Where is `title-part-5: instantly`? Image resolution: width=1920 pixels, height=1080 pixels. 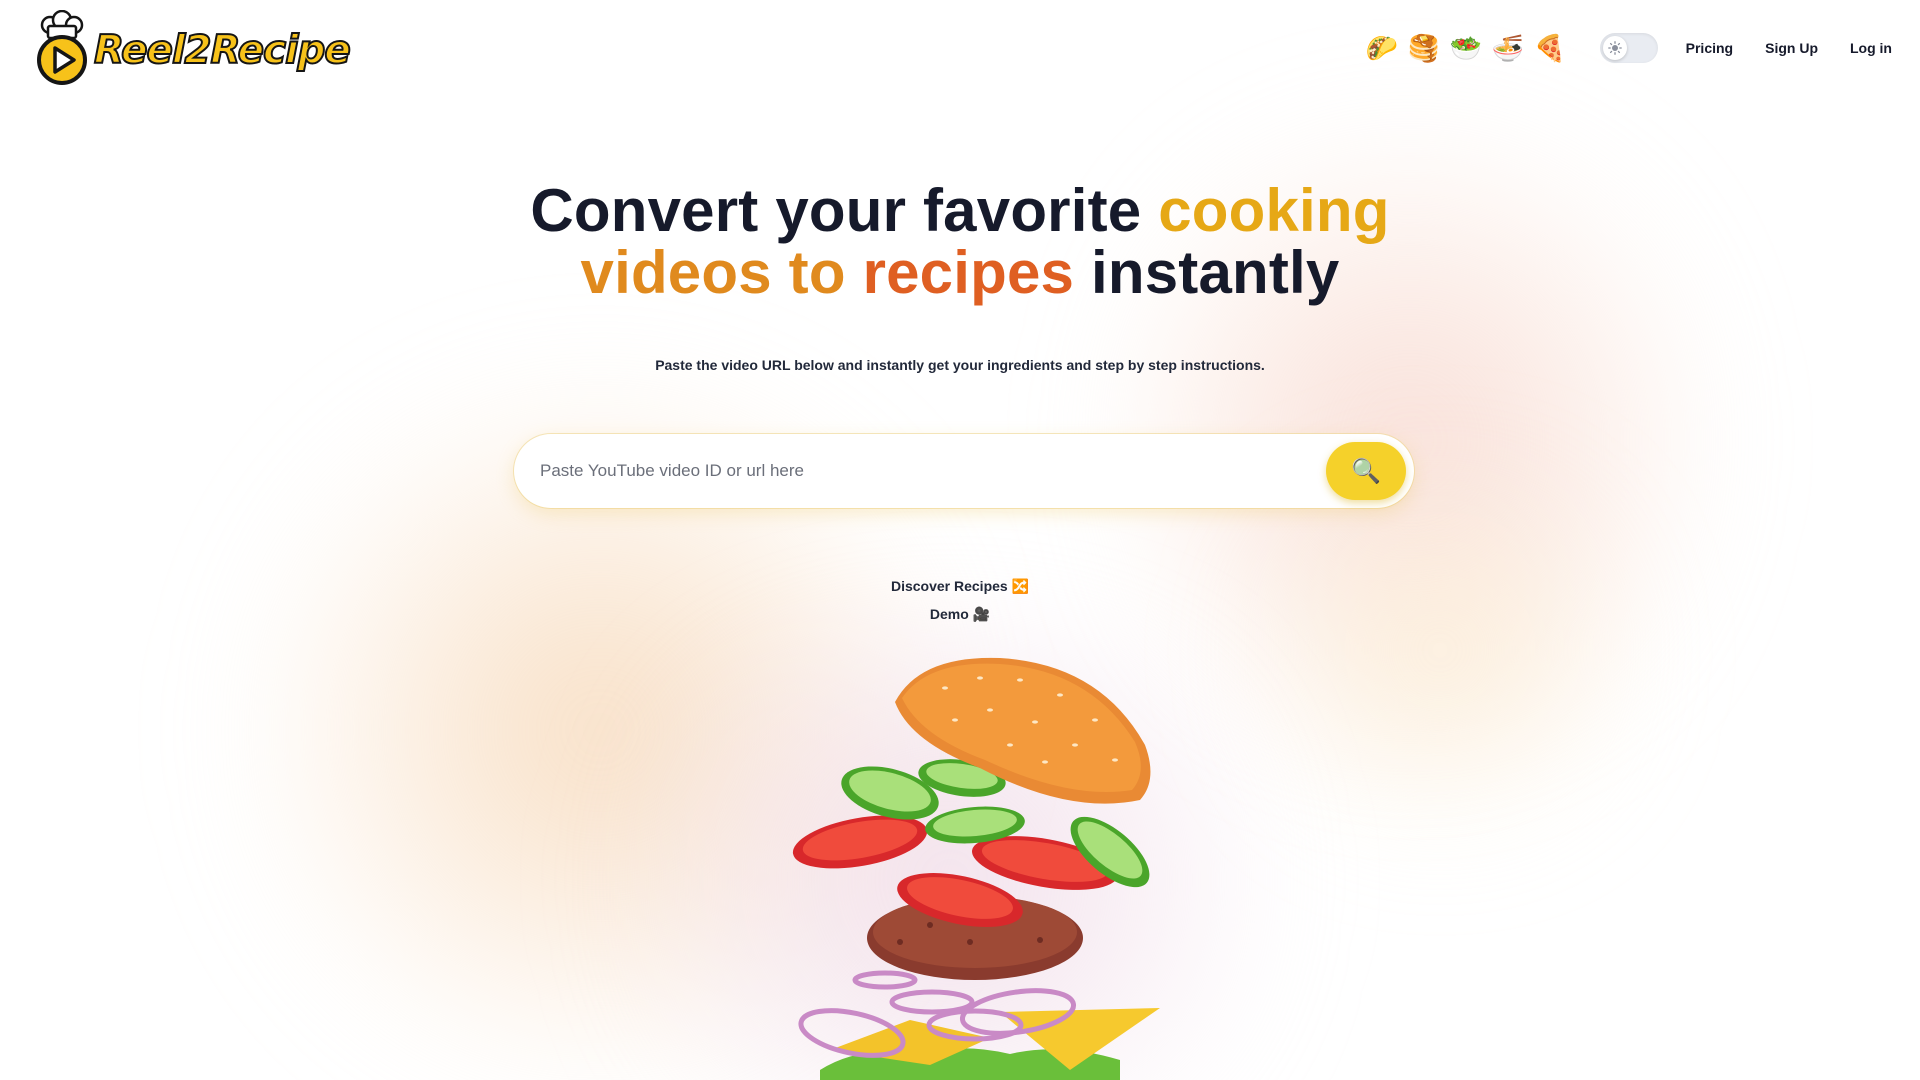
title-part-5: instantly is located at coordinates (1207, 272).